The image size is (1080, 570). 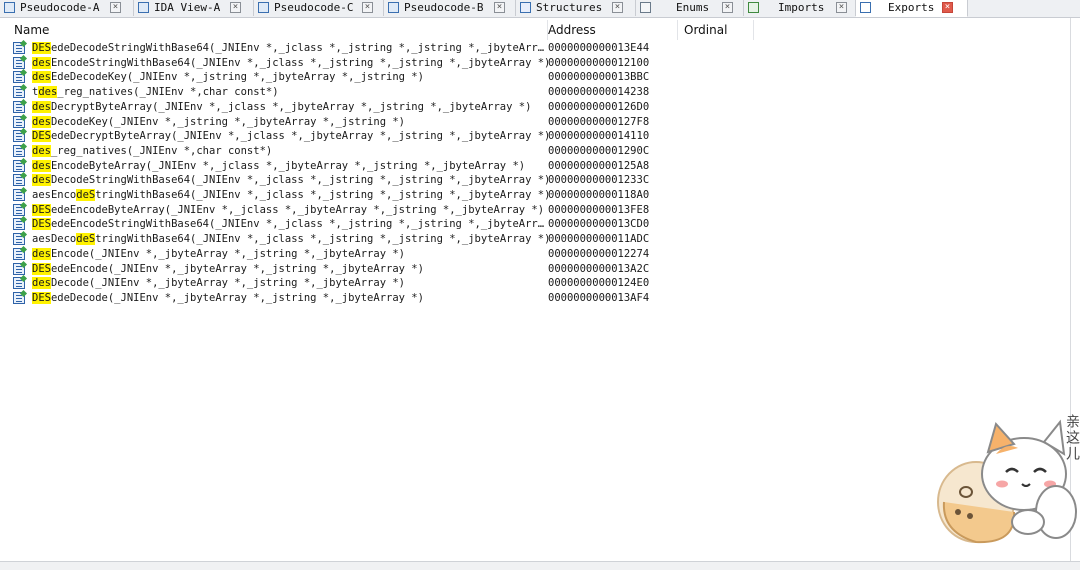 I want to click on tab-pseudocode-b: Pseudocode-B ×, so click(x=450, y=8).